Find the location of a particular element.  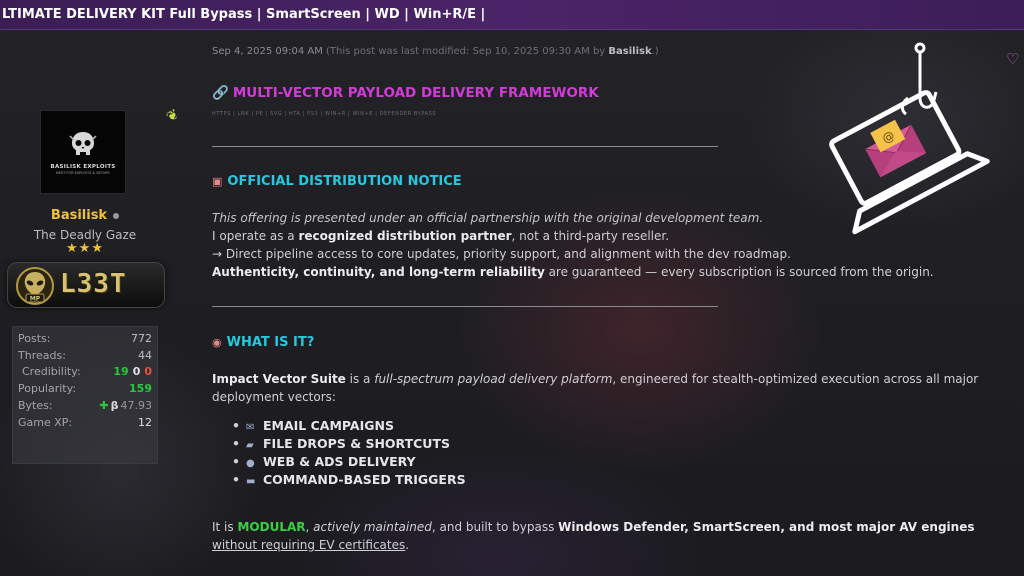

post-heading-text: MULTI-VECTOR PAYLOAD DELIVERY FRAMEWORK is located at coordinates (415, 93).